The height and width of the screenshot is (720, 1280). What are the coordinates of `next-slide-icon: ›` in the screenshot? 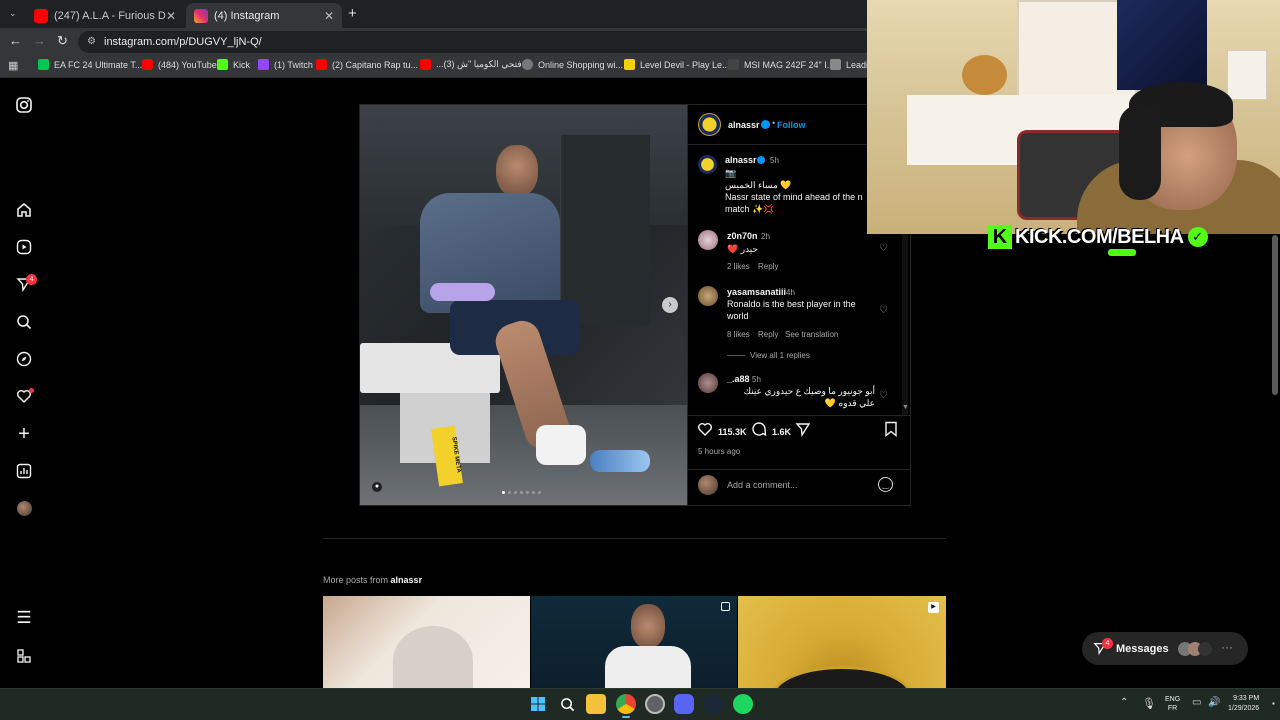 It's located at (670, 305).